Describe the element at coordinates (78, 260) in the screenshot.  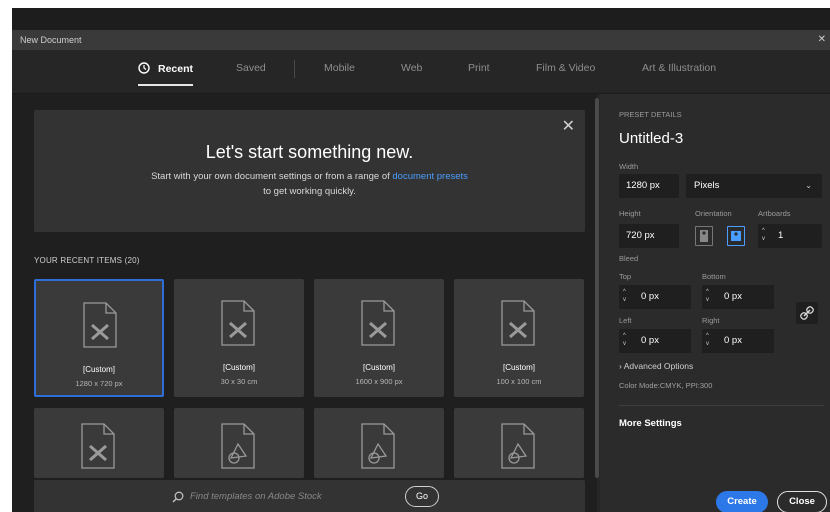
I see `recent-items-title: YOUR RECENT ITEMS` at that location.